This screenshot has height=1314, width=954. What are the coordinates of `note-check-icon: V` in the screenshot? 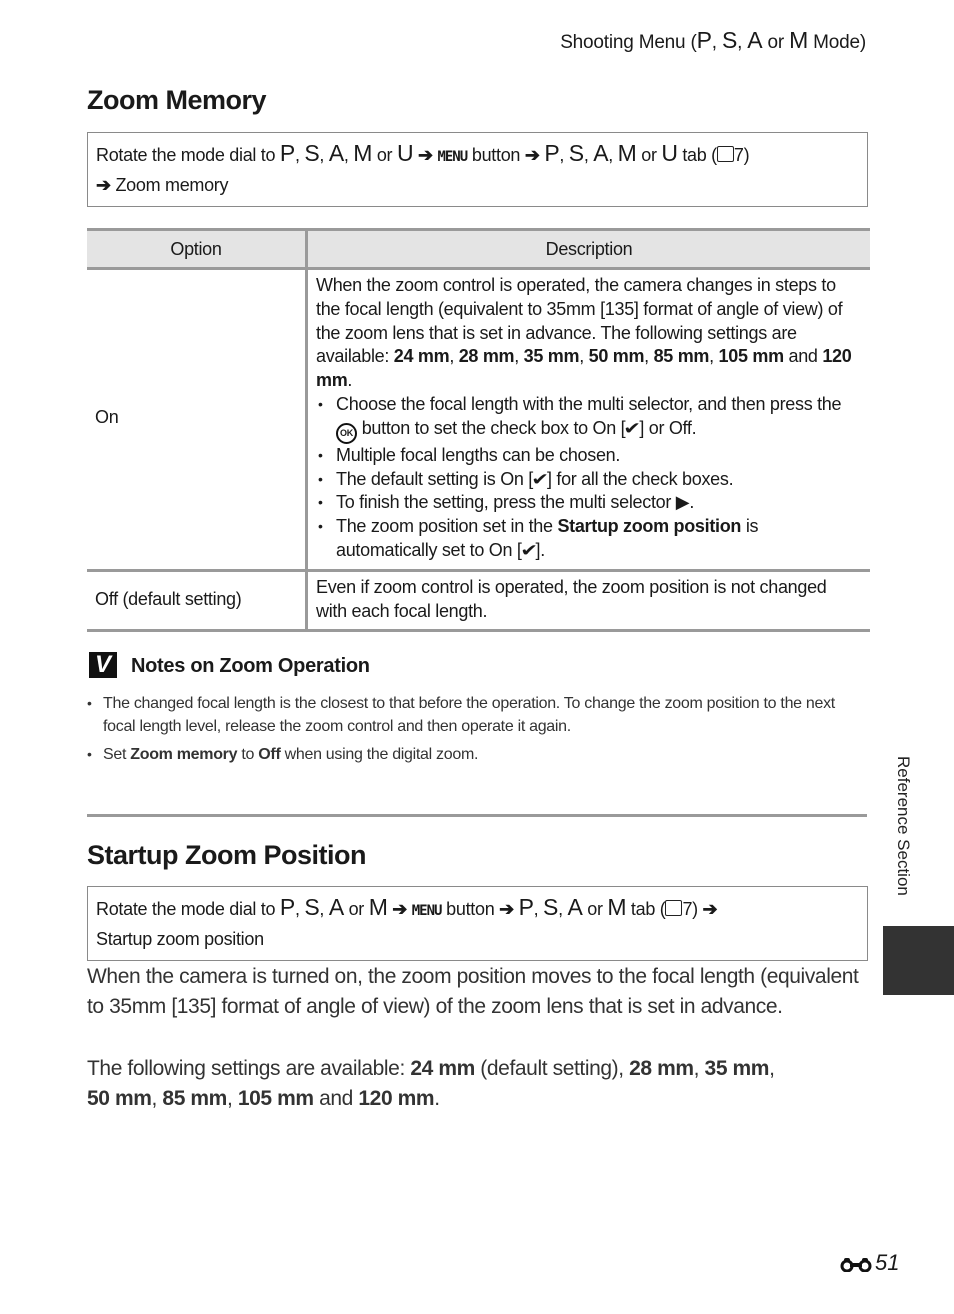 It's located at (103, 665).